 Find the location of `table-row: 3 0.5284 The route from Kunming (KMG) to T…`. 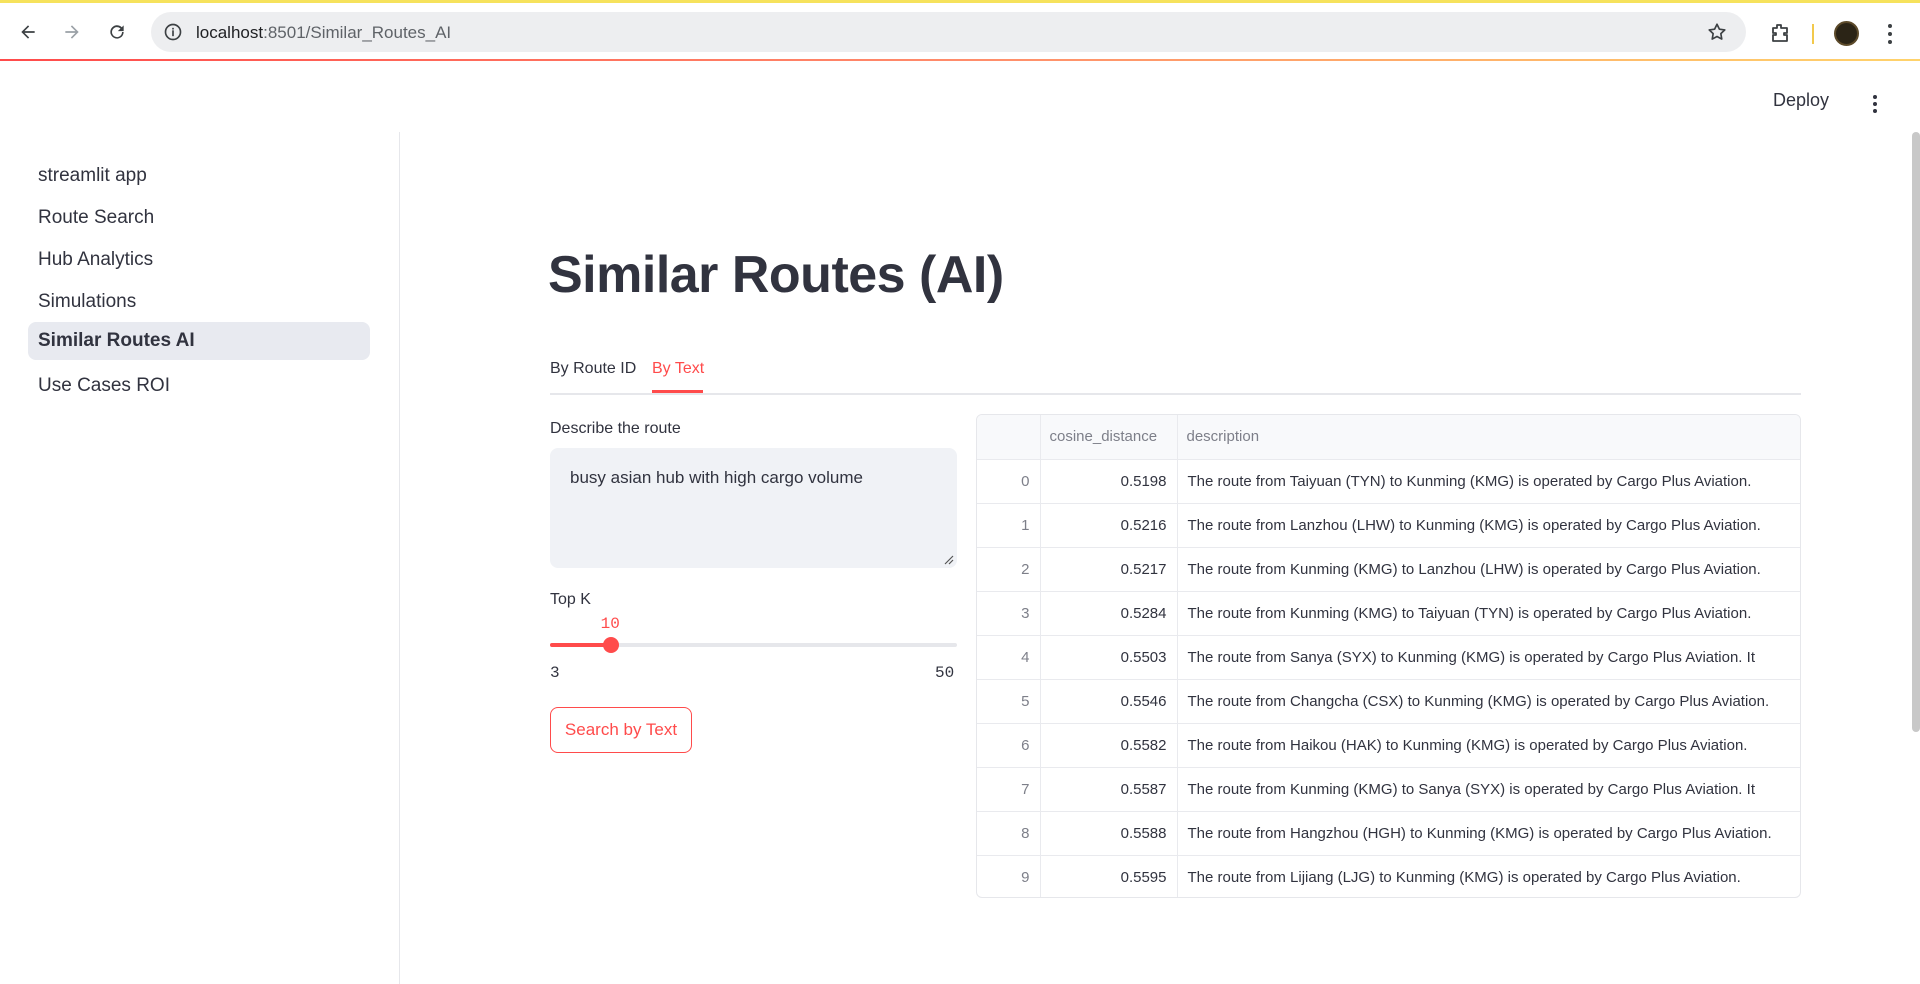

table-row: 3 0.5284 The route from Kunming (KMG) to T… is located at coordinates (1388, 613).